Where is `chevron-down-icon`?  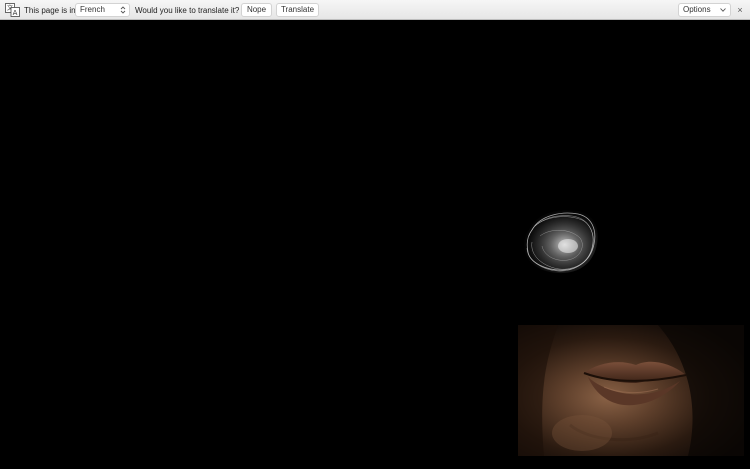 chevron-down-icon is located at coordinates (723, 10).